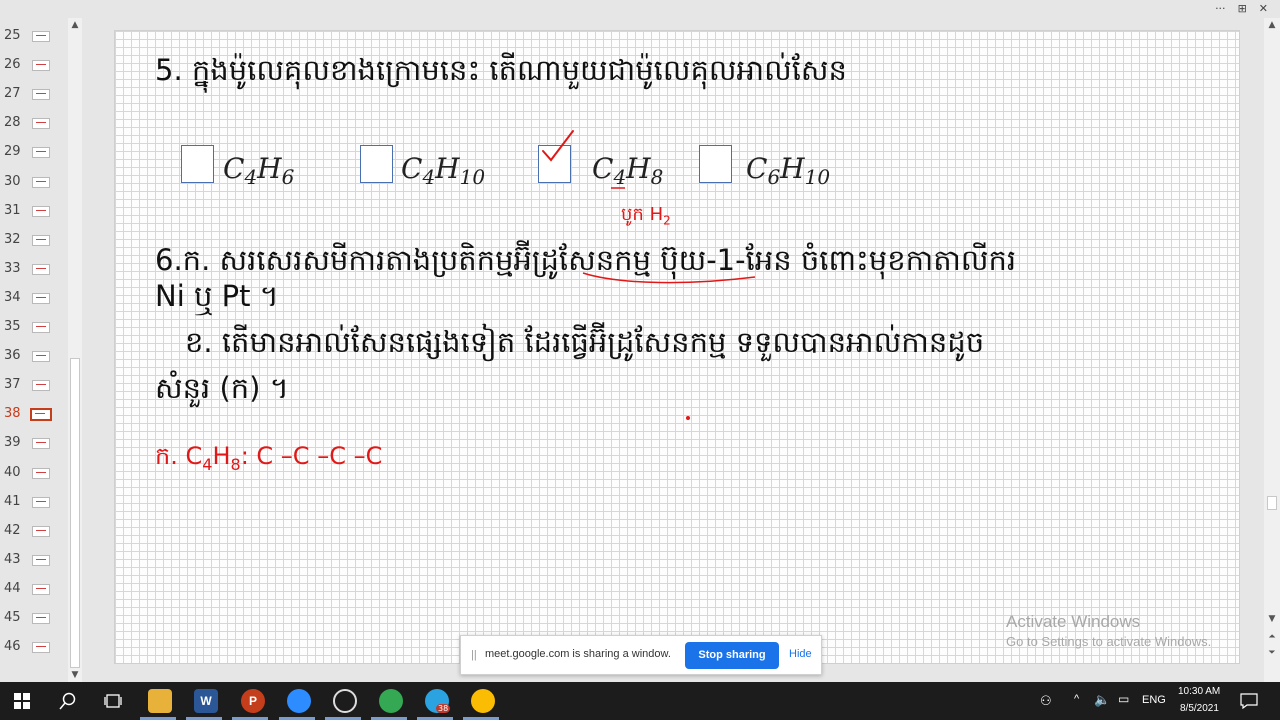  What do you see at coordinates (345, 701) in the screenshot?
I see `obs-icon` at bounding box center [345, 701].